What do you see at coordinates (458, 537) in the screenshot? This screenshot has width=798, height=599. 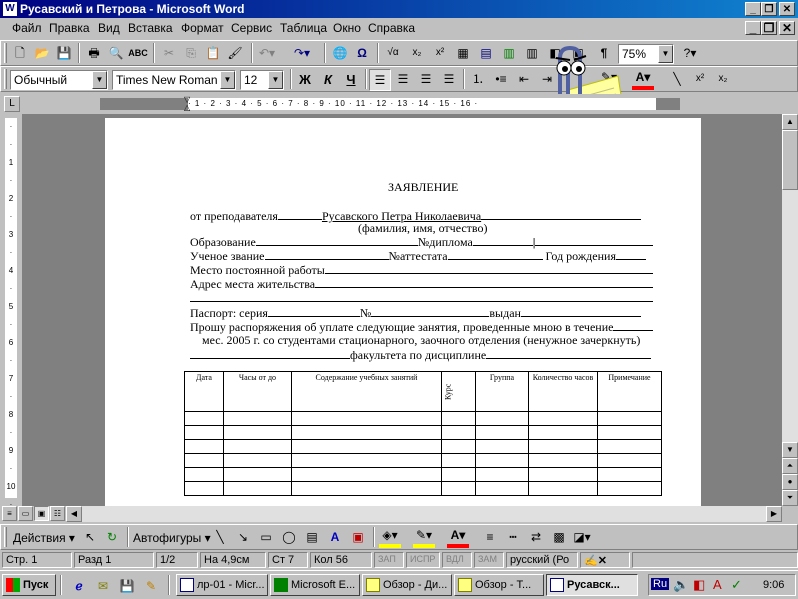 I see `draw-font-color-icon: A▾` at bounding box center [458, 537].